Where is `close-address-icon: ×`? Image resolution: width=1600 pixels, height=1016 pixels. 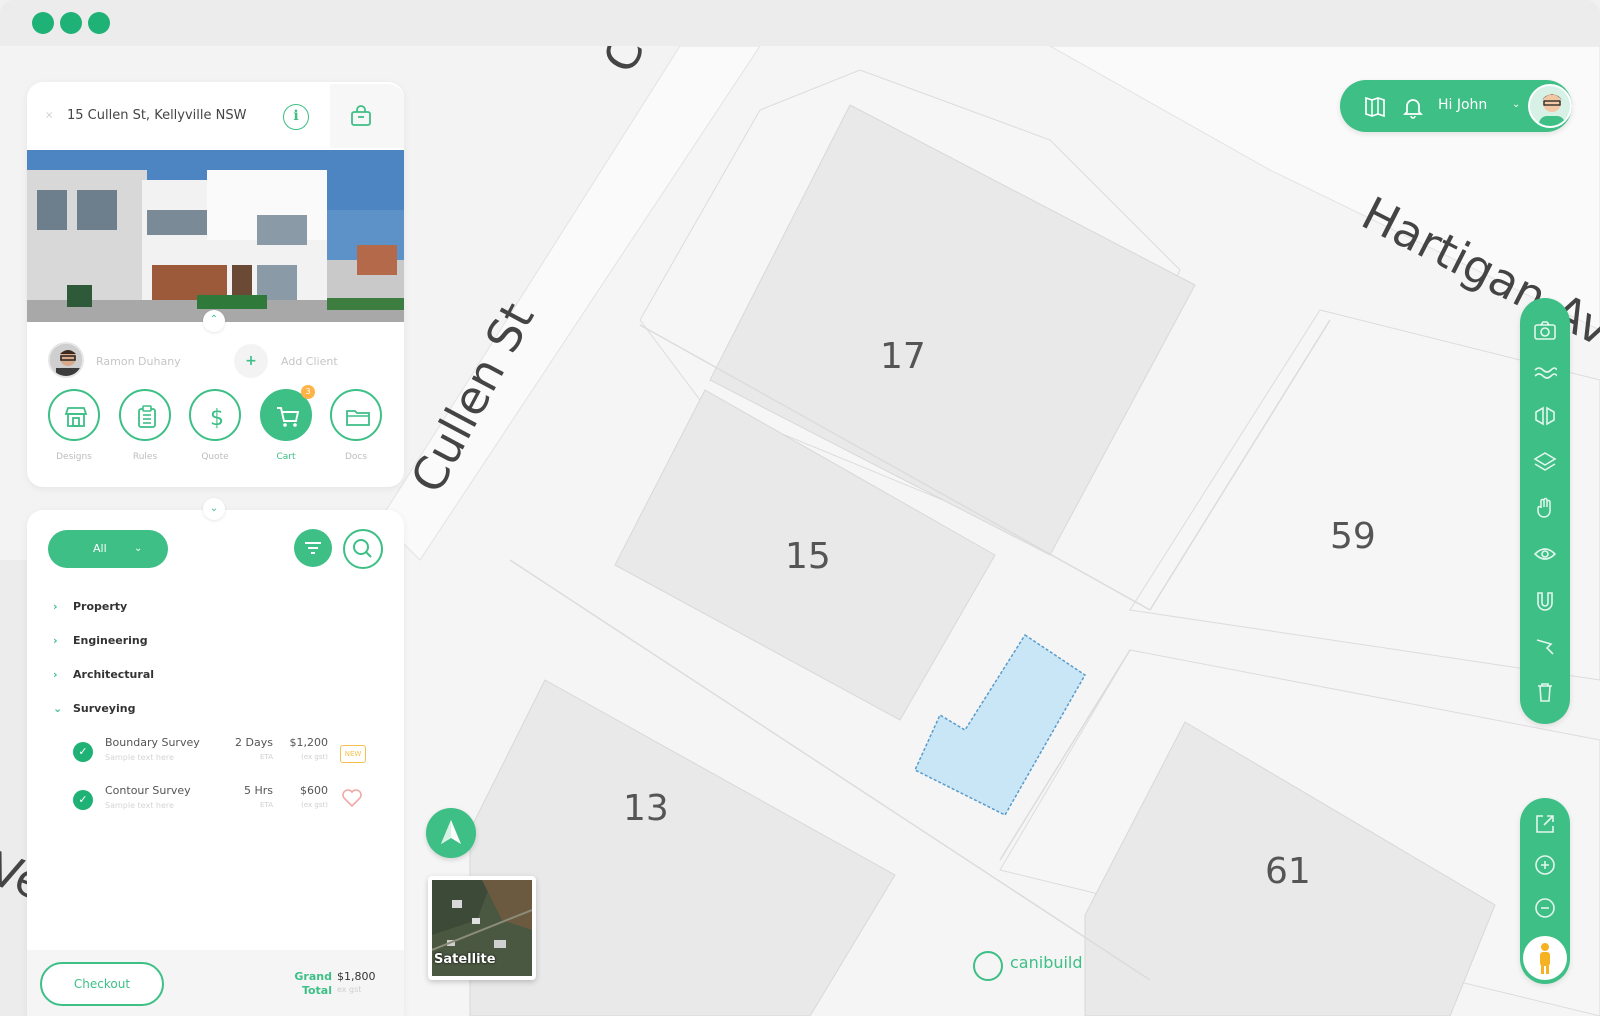
close-address-icon: × is located at coordinates (49, 115).